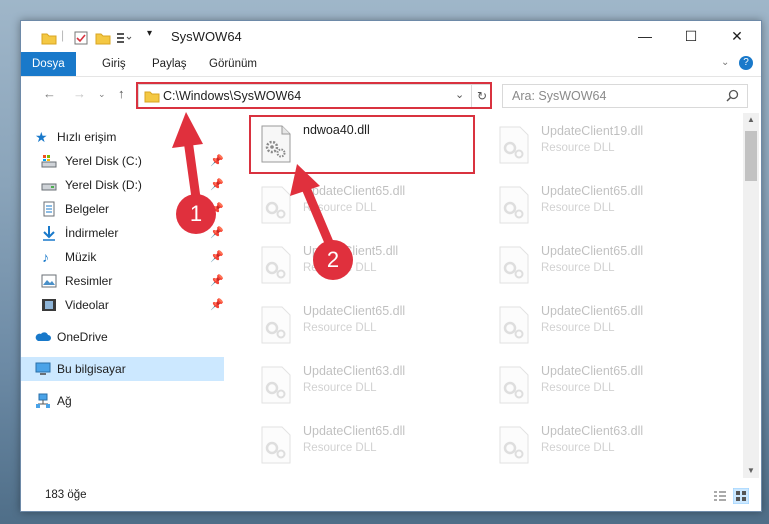 Image resolution: width=769 pixels, height=524 pixels. I want to click on arrow-to-file, so click(314, 210).